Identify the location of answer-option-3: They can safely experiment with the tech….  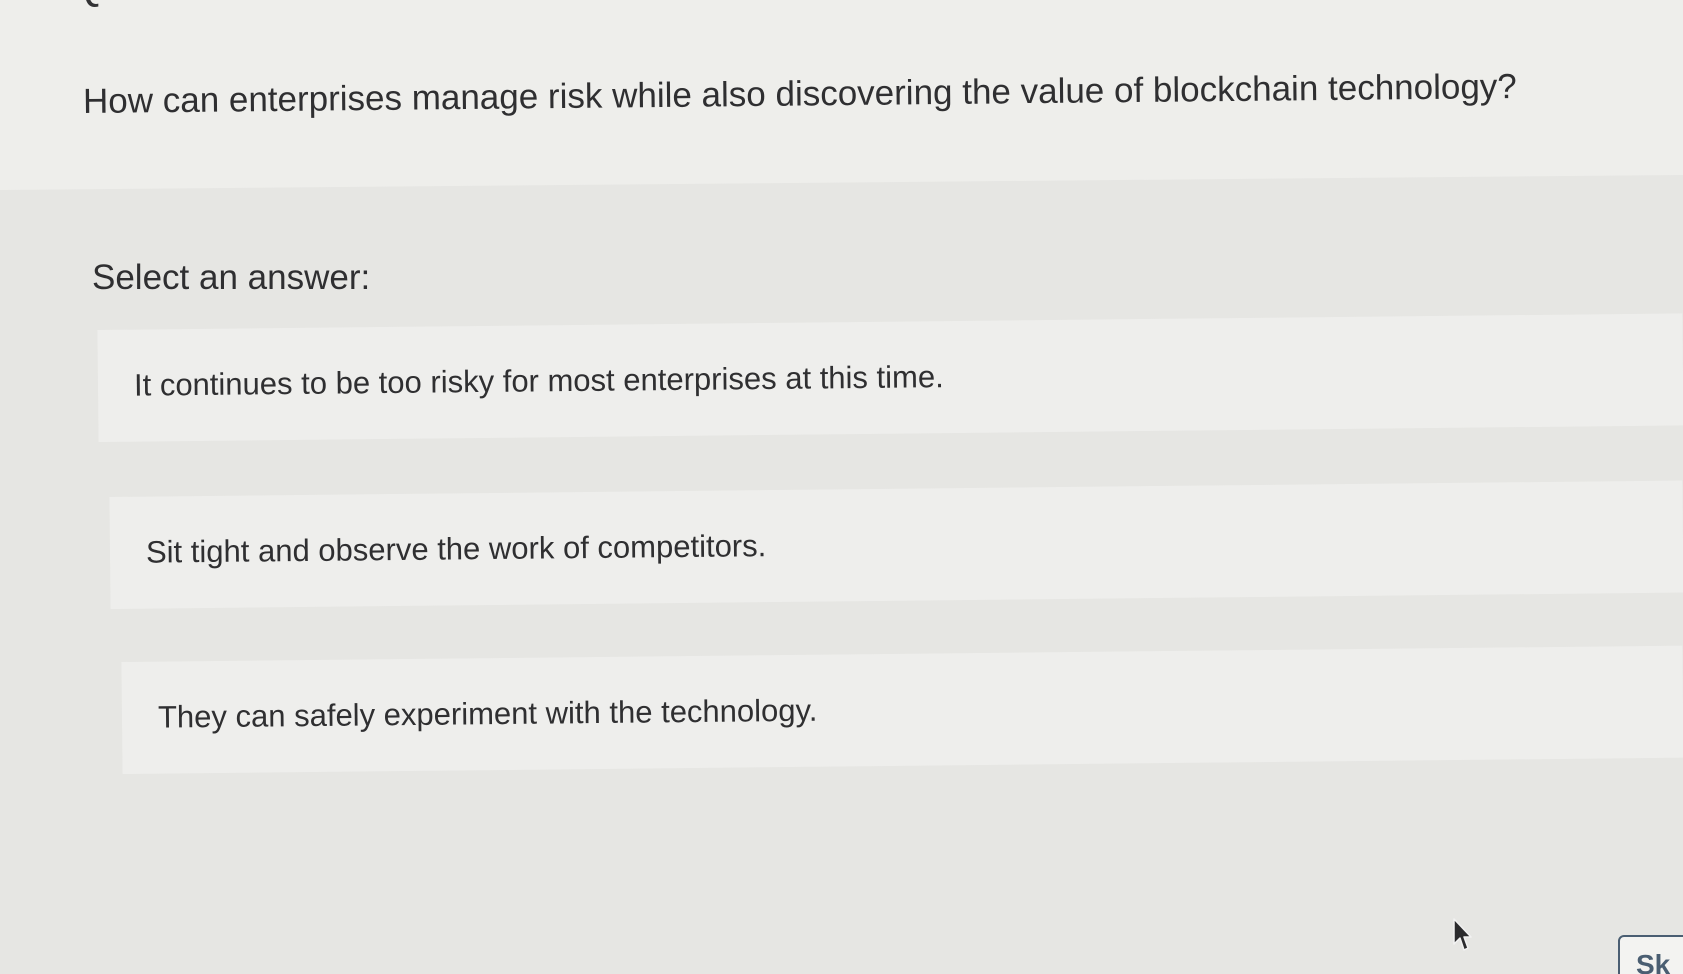
(902, 709).